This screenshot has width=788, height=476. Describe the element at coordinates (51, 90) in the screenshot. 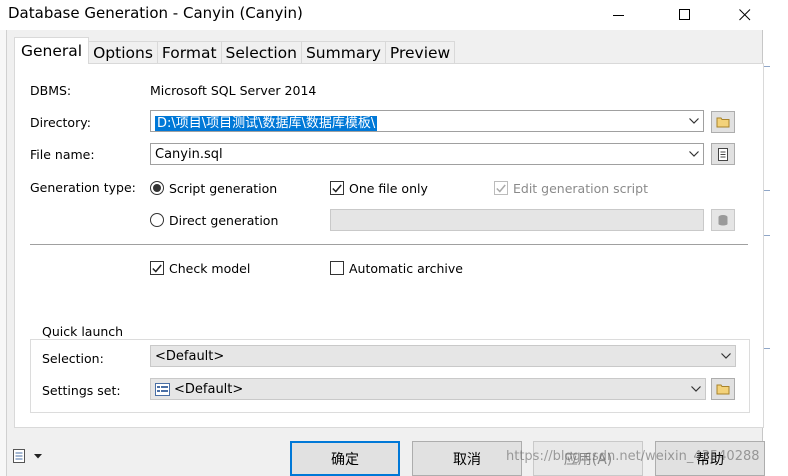

I see `dbms-label: DBMS:` at that location.